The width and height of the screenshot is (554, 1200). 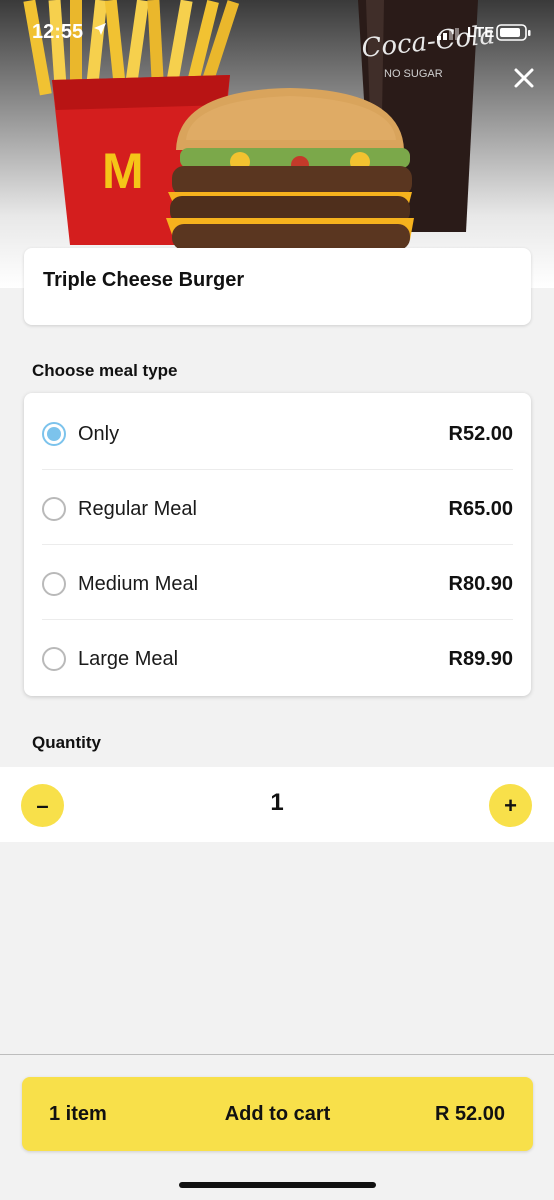 What do you see at coordinates (66, 742) in the screenshot?
I see `quantity-heading: Quantity` at bounding box center [66, 742].